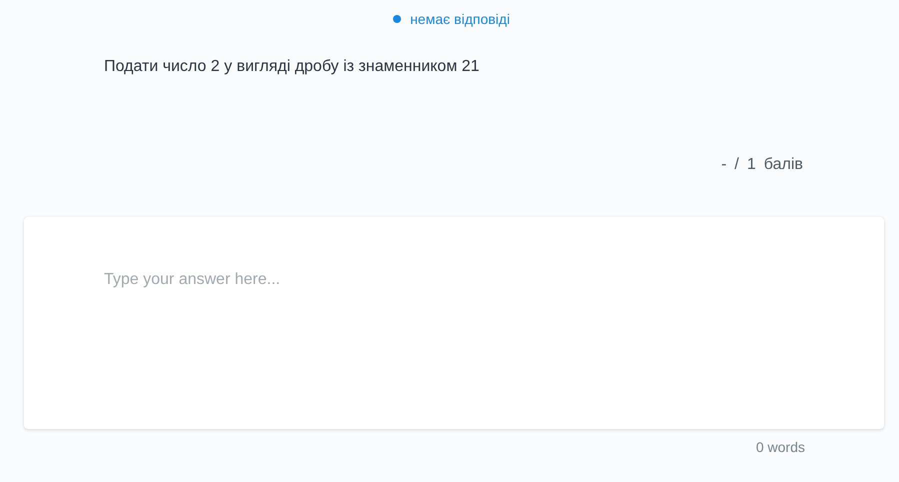 This screenshot has width=899, height=482. Describe the element at coordinates (724, 165) in the screenshot. I see `score-earned: -` at that location.